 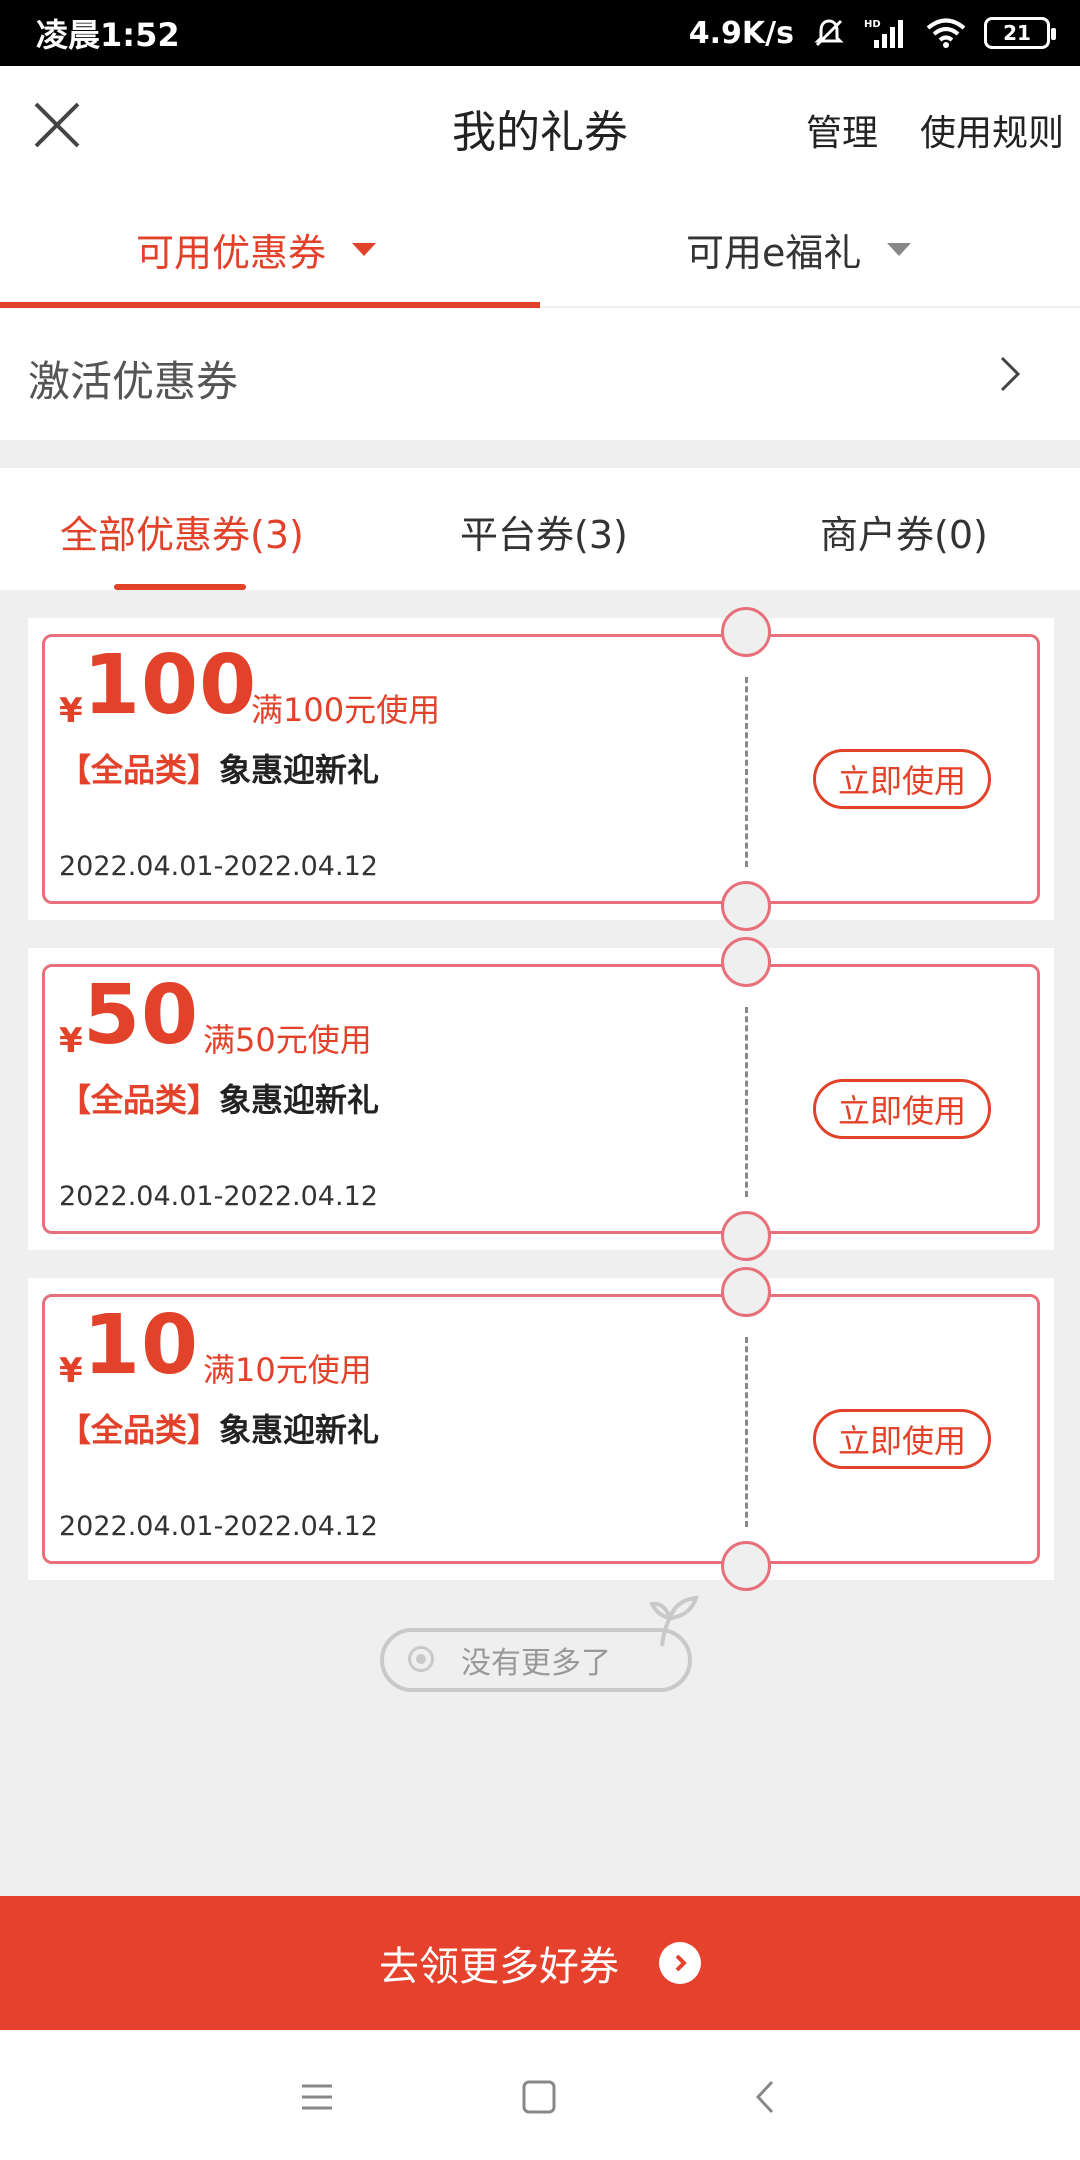 I want to click on coupon-amount: 100, so click(x=170, y=685).